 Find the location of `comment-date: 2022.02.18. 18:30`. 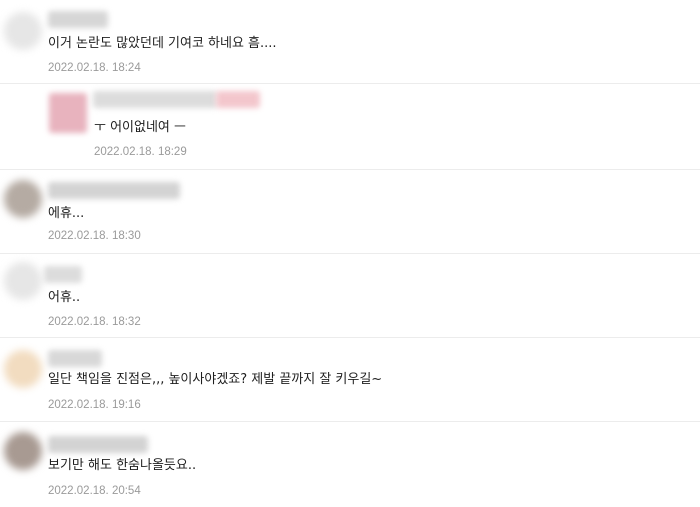

comment-date: 2022.02.18. 18:30 is located at coordinates (94, 236).